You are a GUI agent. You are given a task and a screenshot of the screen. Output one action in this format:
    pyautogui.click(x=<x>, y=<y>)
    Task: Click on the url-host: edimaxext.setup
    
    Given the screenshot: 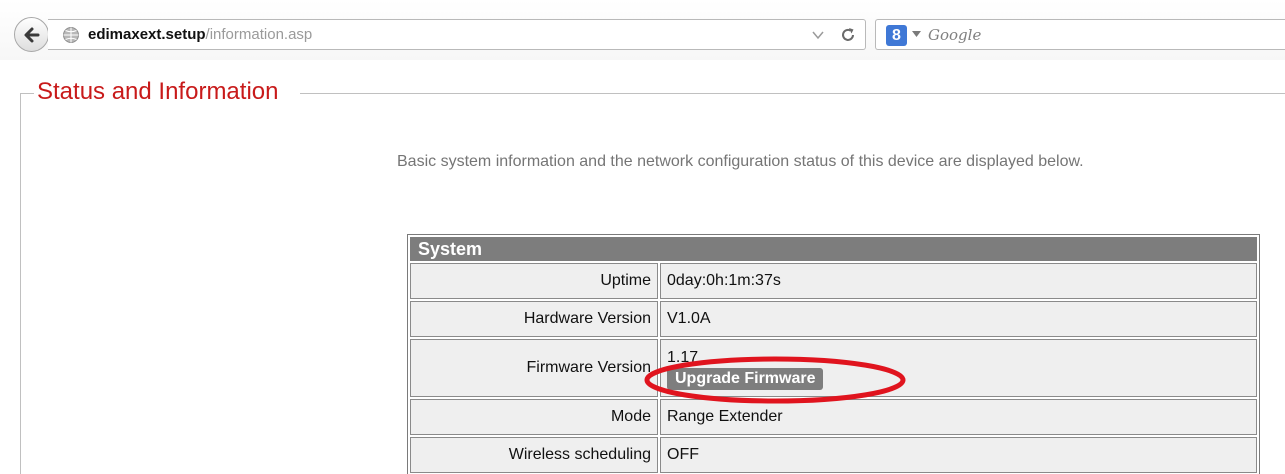 What is the action you would take?
    pyautogui.click(x=147, y=34)
    